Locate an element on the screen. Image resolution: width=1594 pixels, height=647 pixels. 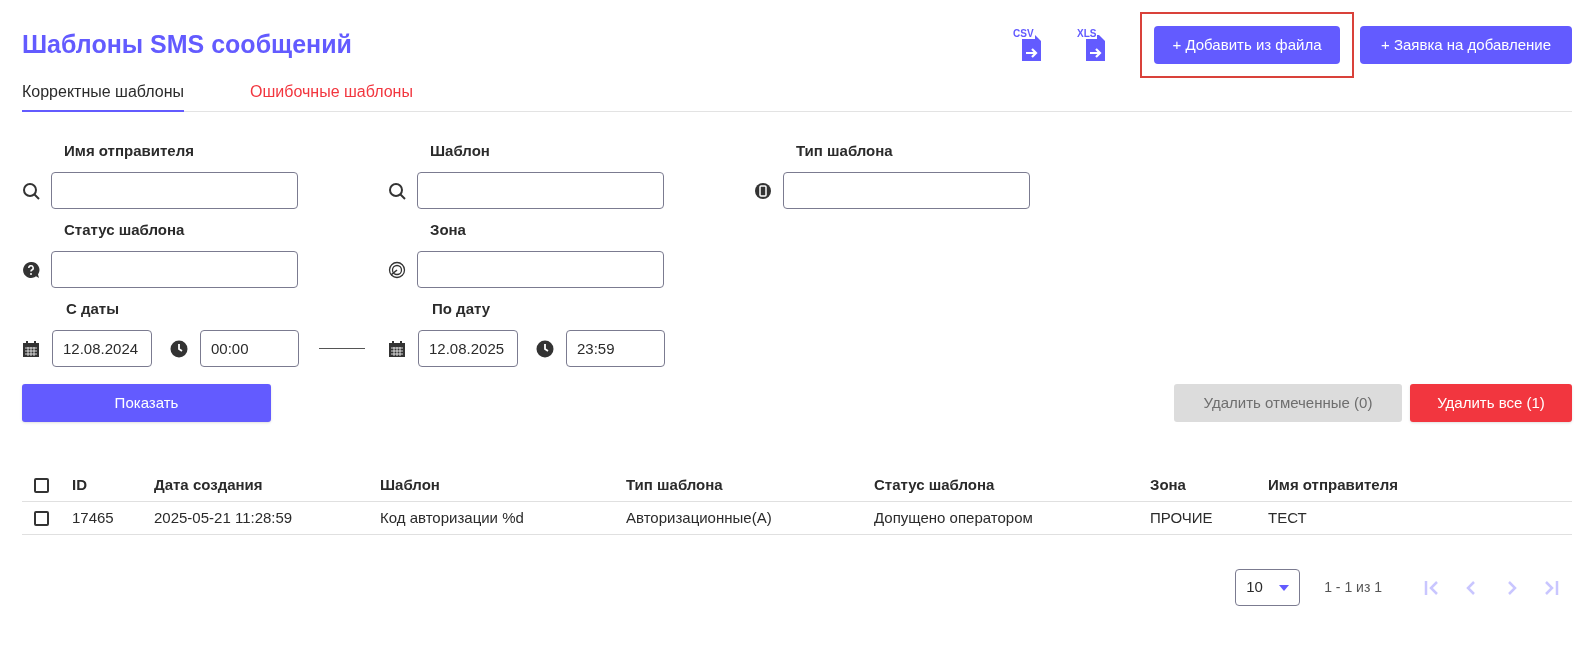
delete-button: Удалить все (1) is located at coordinates (1491, 403).